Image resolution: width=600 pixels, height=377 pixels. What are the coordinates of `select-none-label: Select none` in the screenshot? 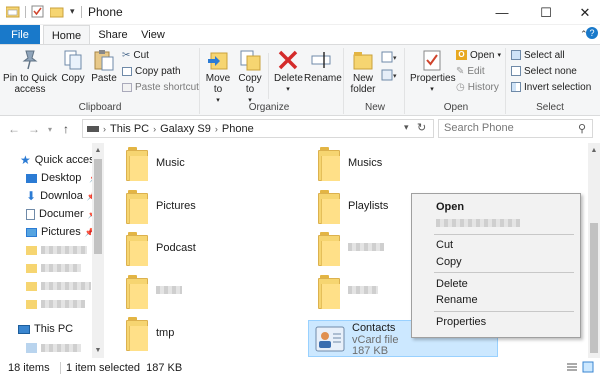 It's located at (550, 71).